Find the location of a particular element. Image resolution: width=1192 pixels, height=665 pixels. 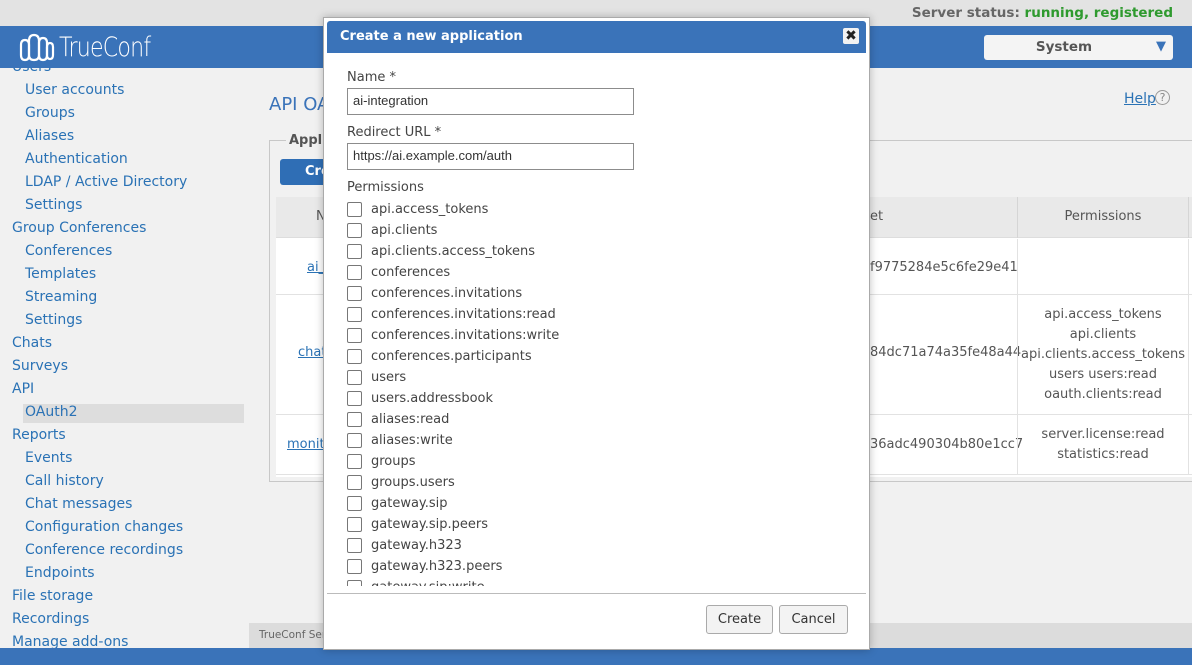

sidebar-item-configuration-changes: Configuration changes is located at coordinates (104, 527).